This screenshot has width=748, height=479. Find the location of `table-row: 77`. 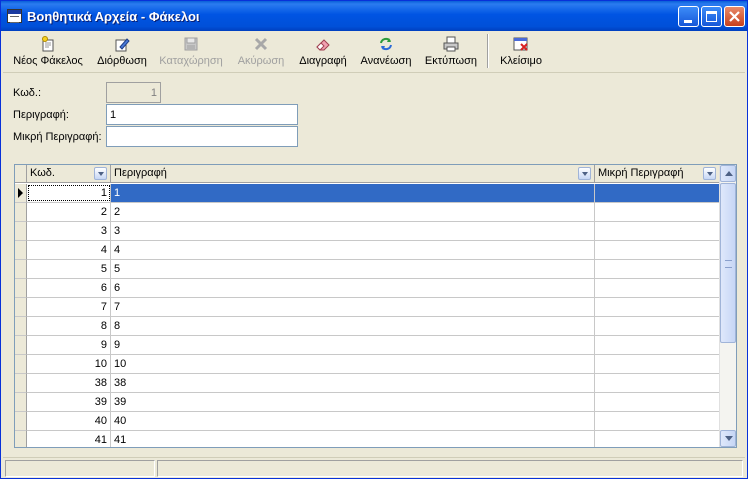

table-row: 77 is located at coordinates (373, 307).